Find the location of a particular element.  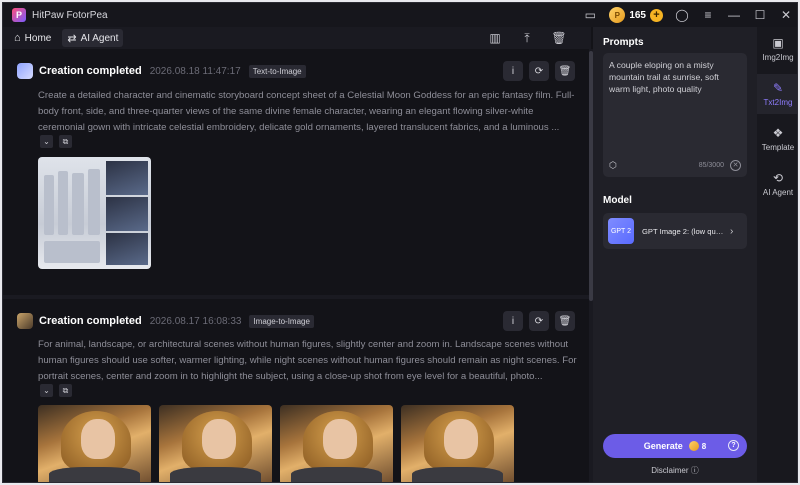

model-selector: GPT 2 GPT Image 2: (low quality) › is located at coordinates (675, 231).